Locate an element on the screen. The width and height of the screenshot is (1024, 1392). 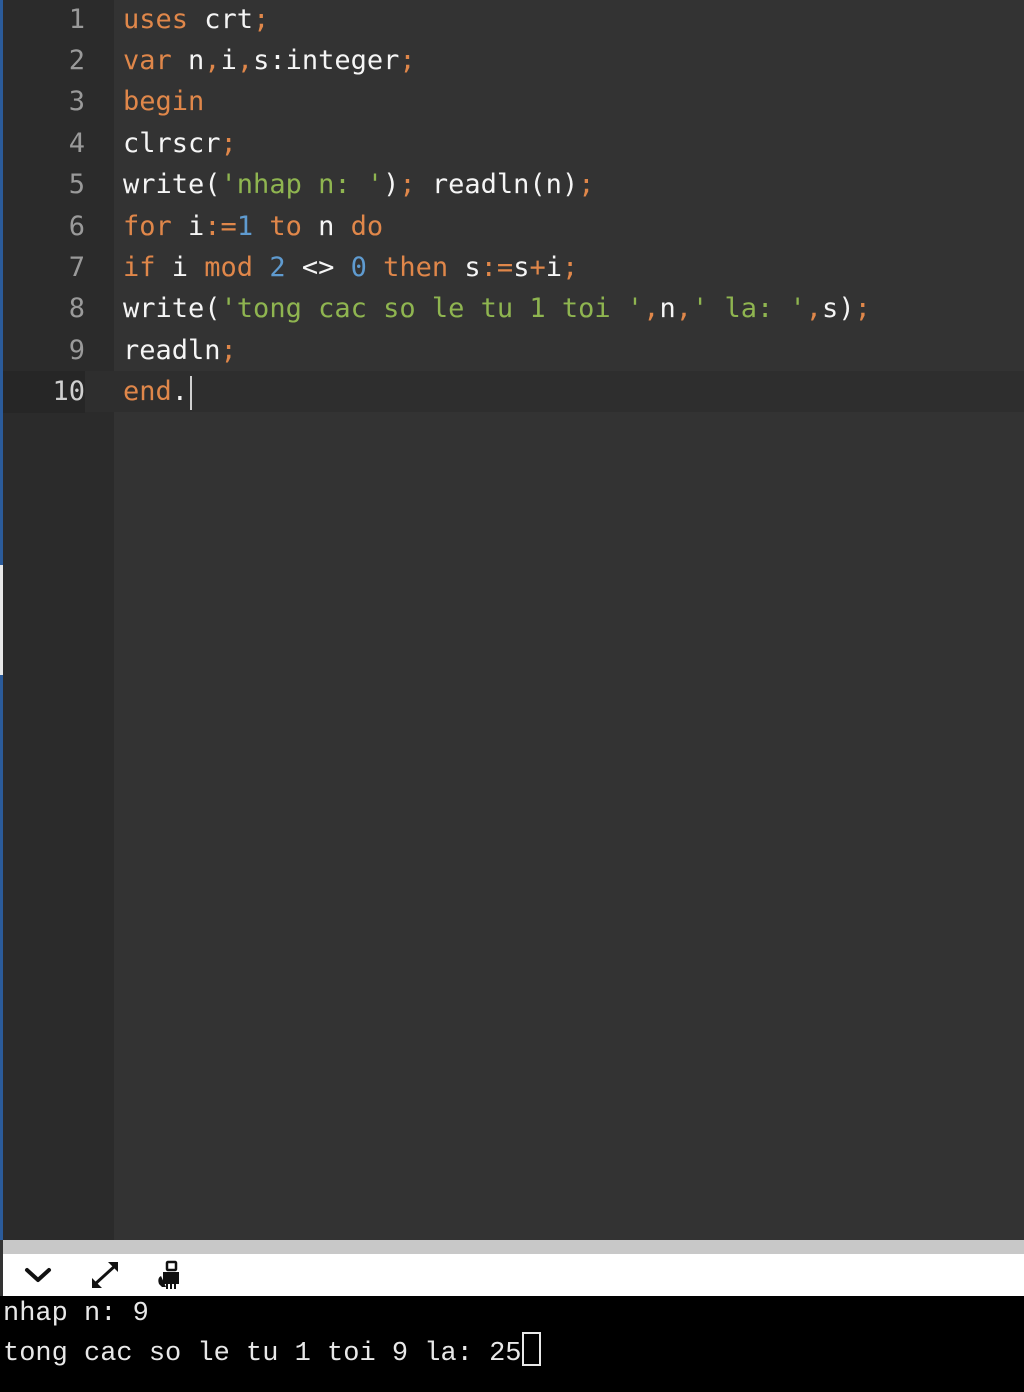
line-number: 7 is located at coordinates (76, 267).